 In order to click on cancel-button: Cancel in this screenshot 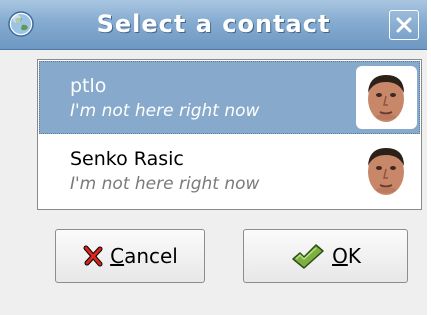, I will do `click(130, 256)`.